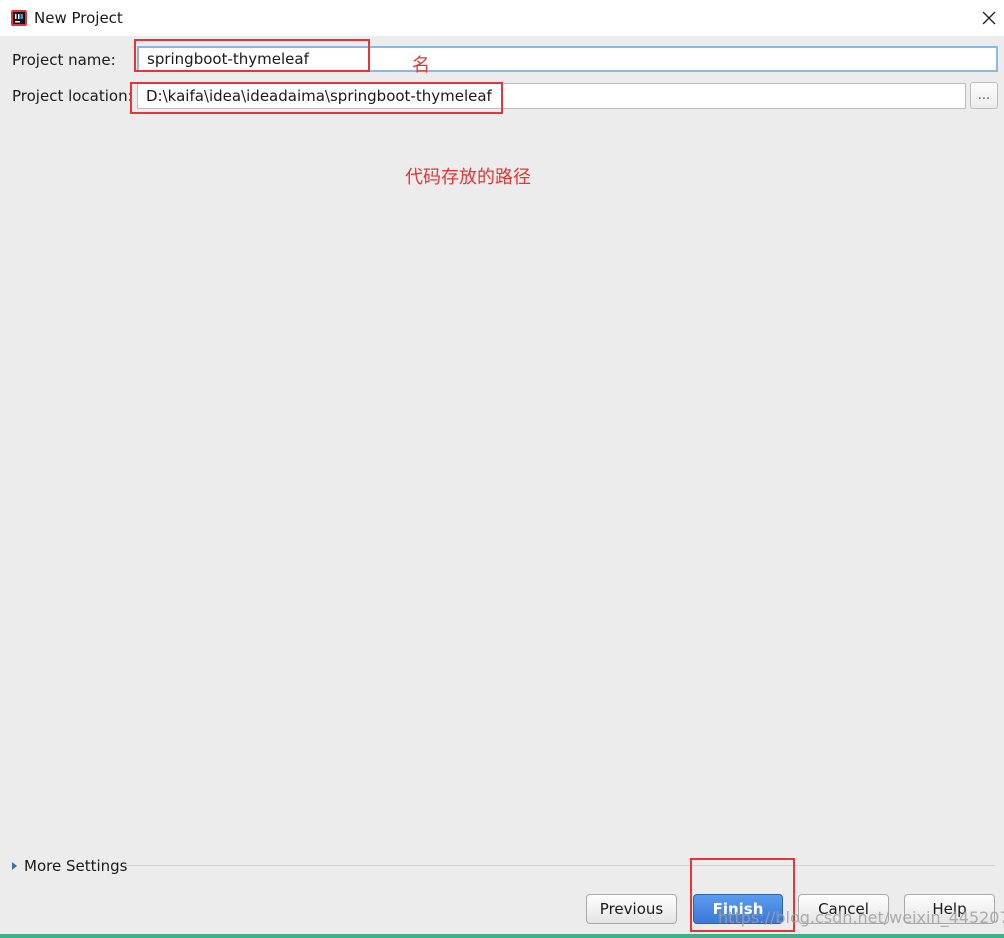 The image size is (1004, 938). I want to click on more-settings-label: More Settings, so click(76, 866).